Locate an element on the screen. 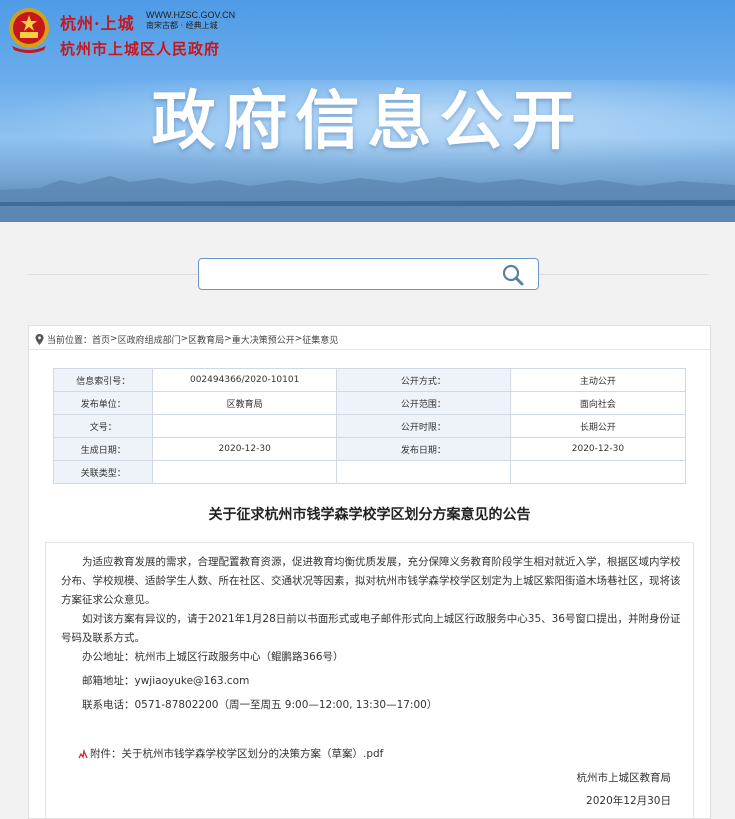 This screenshot has height=819, width=735. breadcrumb-current: 征集意见 is located at coordinates (320, 339).